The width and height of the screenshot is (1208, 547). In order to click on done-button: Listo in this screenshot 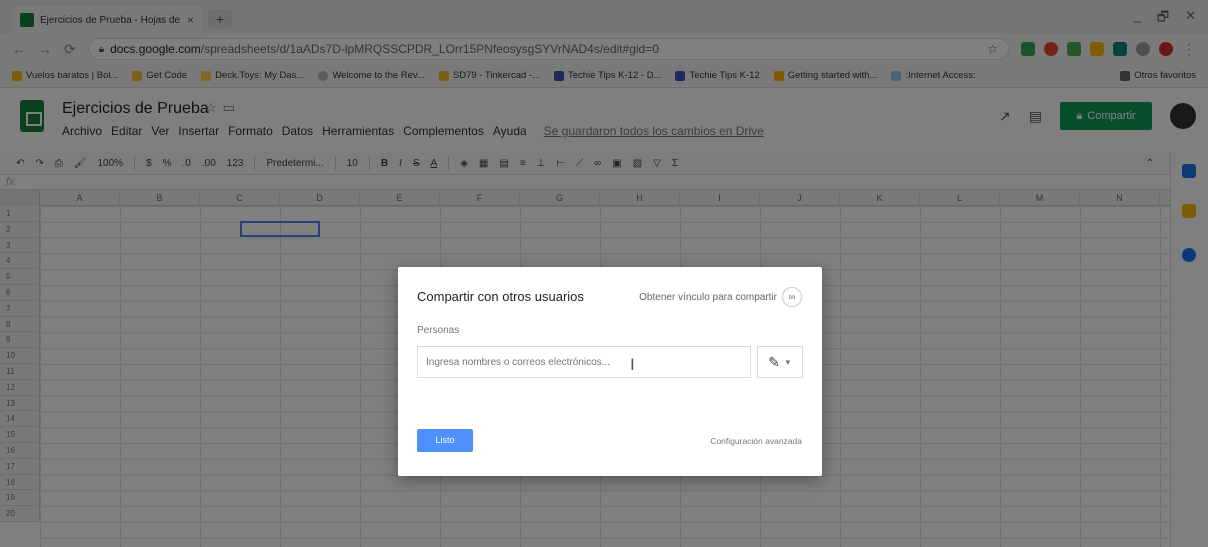, I will do `click(445, 440)`.